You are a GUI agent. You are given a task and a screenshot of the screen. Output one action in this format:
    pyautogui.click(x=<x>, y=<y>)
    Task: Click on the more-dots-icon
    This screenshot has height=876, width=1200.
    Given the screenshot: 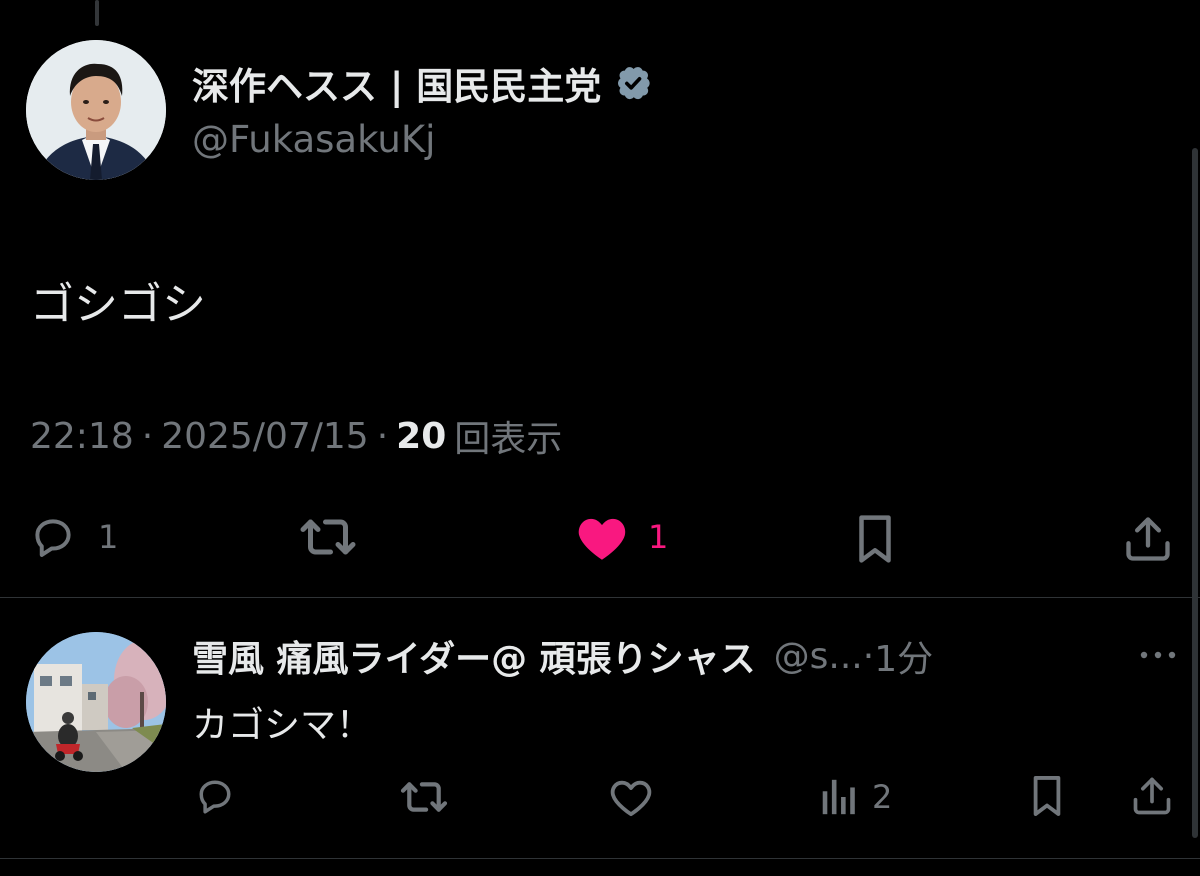 What is the action you would take?
    pyautogui.click(x=1158, y=655)
    